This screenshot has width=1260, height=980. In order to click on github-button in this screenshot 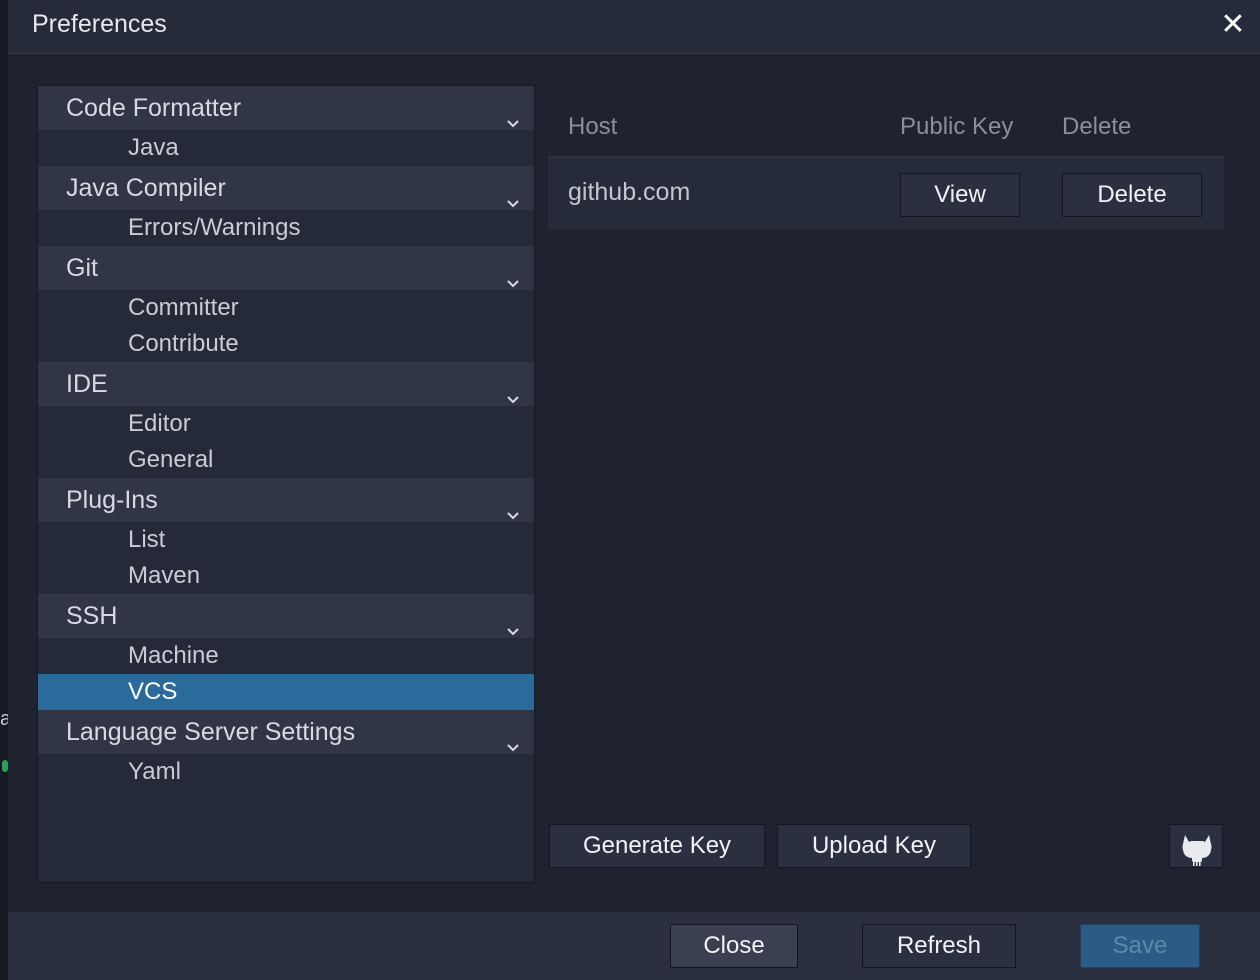, I will do `click(1196, 846)`.